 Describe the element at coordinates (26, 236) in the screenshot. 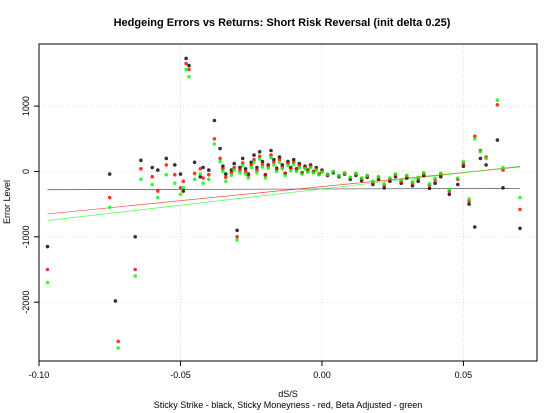

I see `y-tick-label: -1000` at that location.